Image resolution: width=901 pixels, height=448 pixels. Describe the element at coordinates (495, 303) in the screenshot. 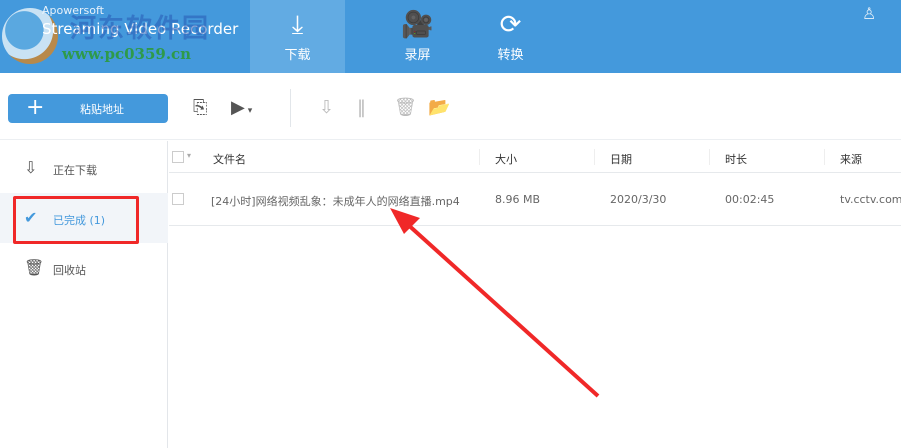

I see `annotation-arrow` at that location.